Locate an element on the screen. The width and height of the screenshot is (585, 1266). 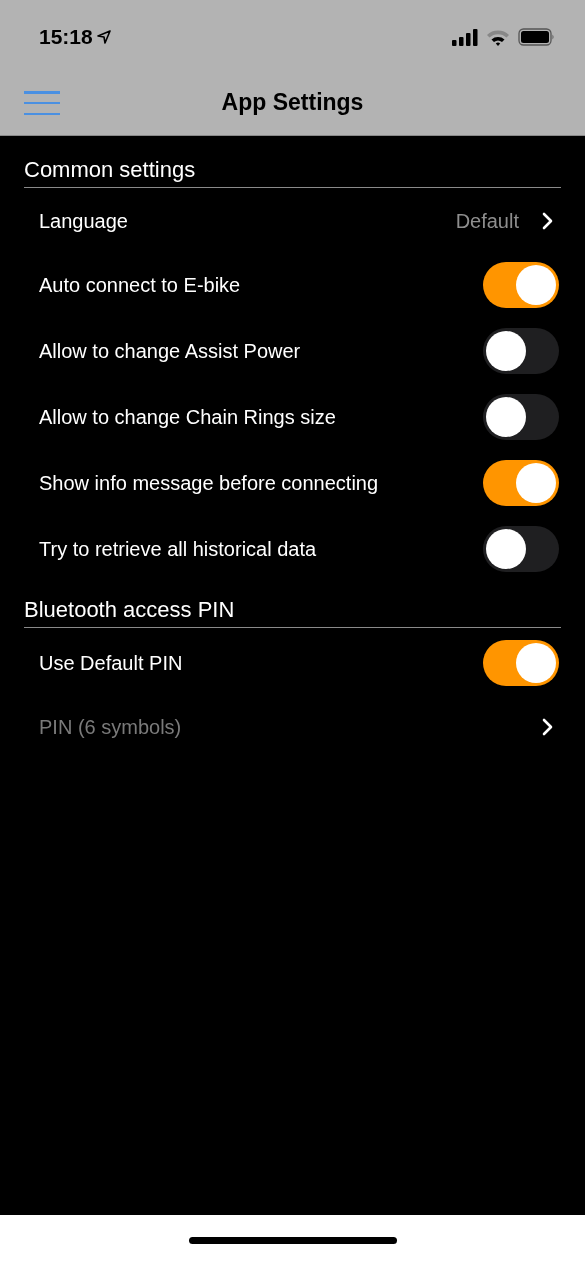
setting-label: Language is located at coordinates (83, 221).